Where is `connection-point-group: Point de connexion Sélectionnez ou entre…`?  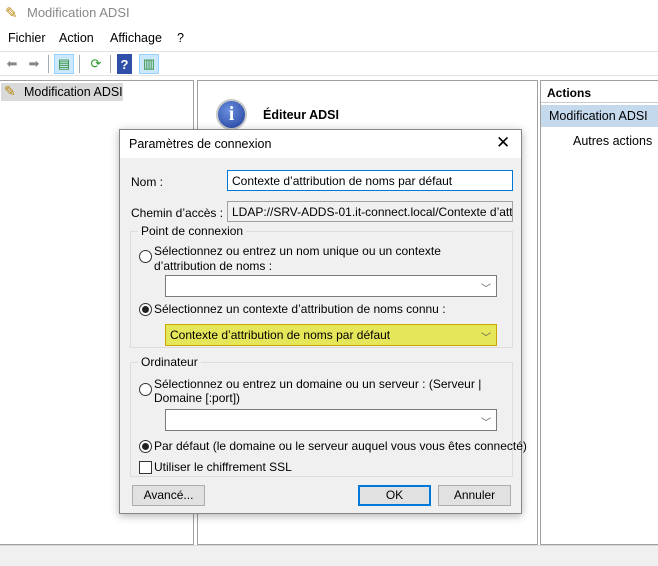 connection-point-group: Point de connexion Sélectionnez ou entre… is located at coordinates (321, 286).